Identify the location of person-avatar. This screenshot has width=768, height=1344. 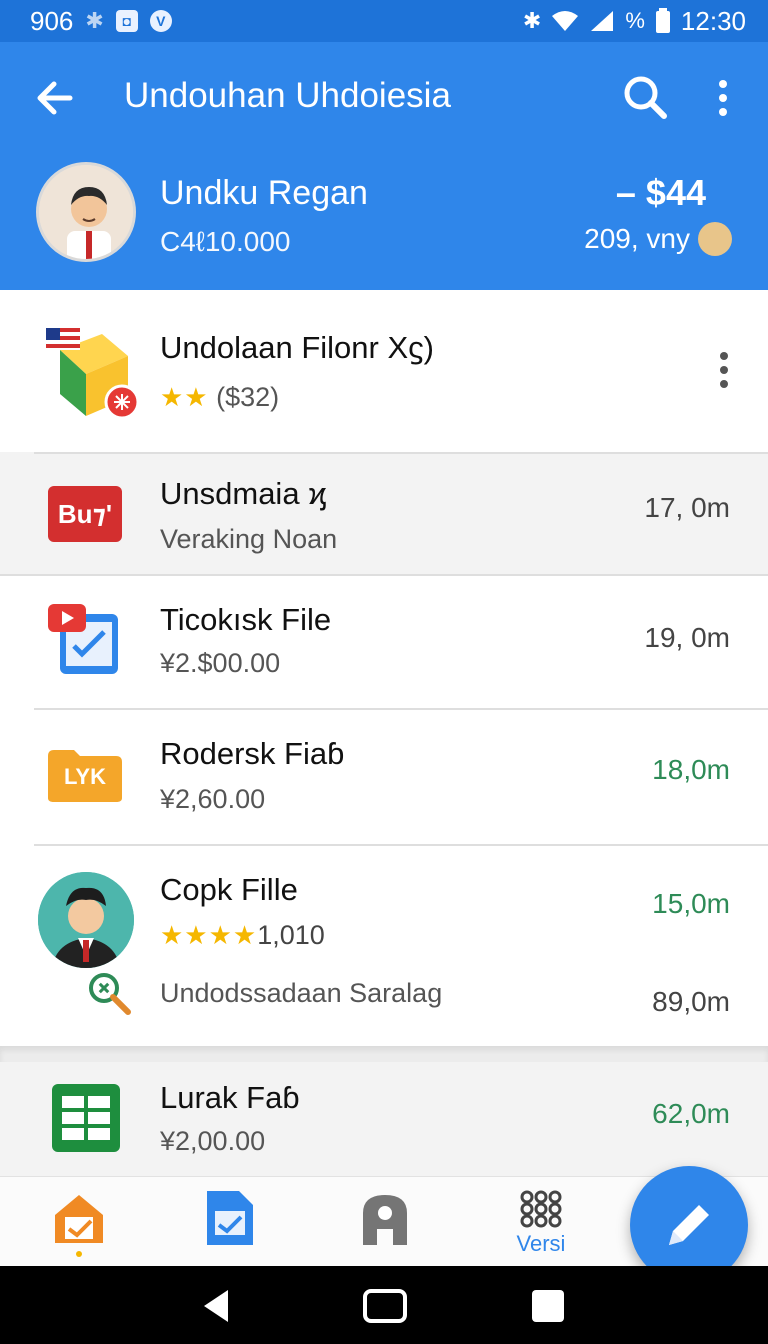
(86, 920).